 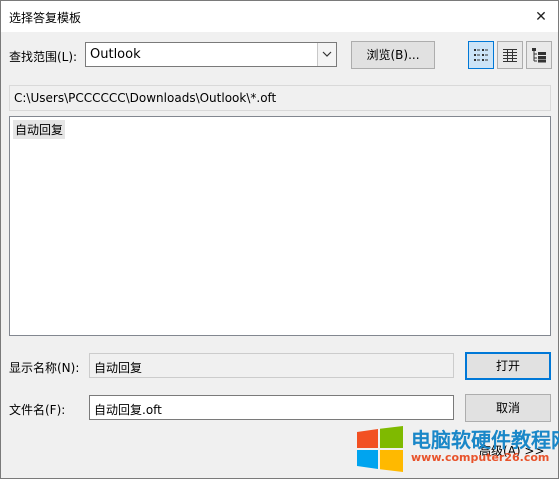 What do you see at coordinates (508, 366) in the screenshot?
I see `open-button: 打开` at bounding box center [508, 366].